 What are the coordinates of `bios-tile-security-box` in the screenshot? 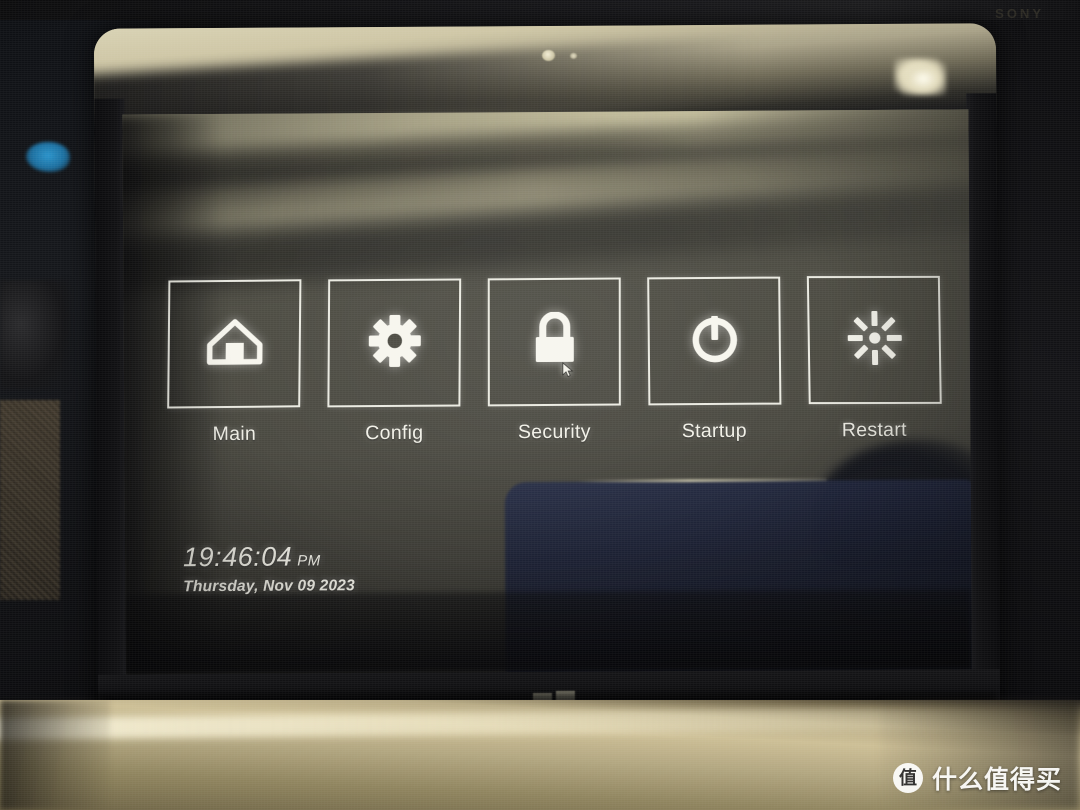 It's located at (554, 342).